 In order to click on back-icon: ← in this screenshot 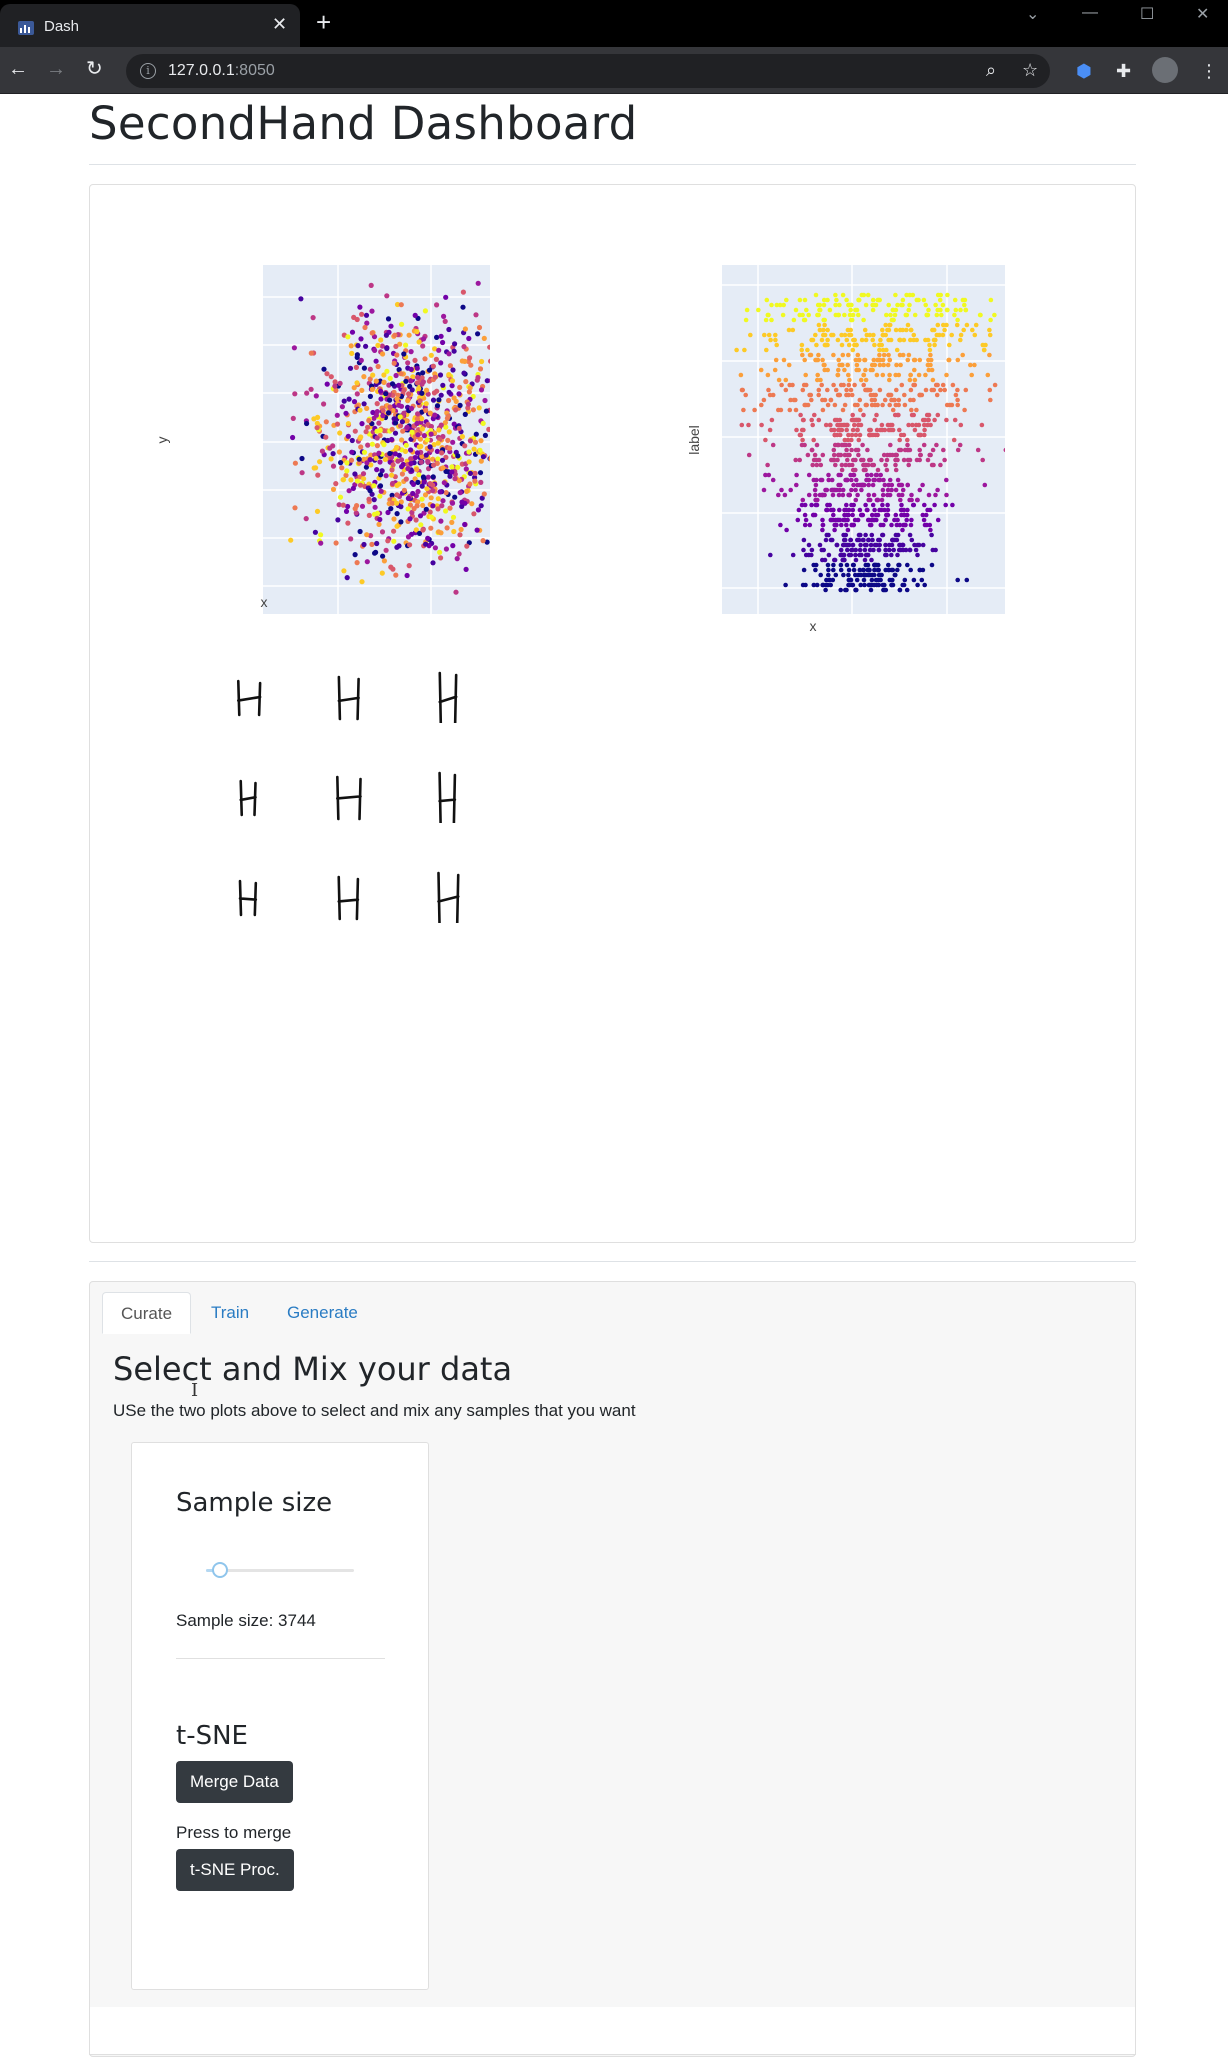, I will do `click(18, 69)`.